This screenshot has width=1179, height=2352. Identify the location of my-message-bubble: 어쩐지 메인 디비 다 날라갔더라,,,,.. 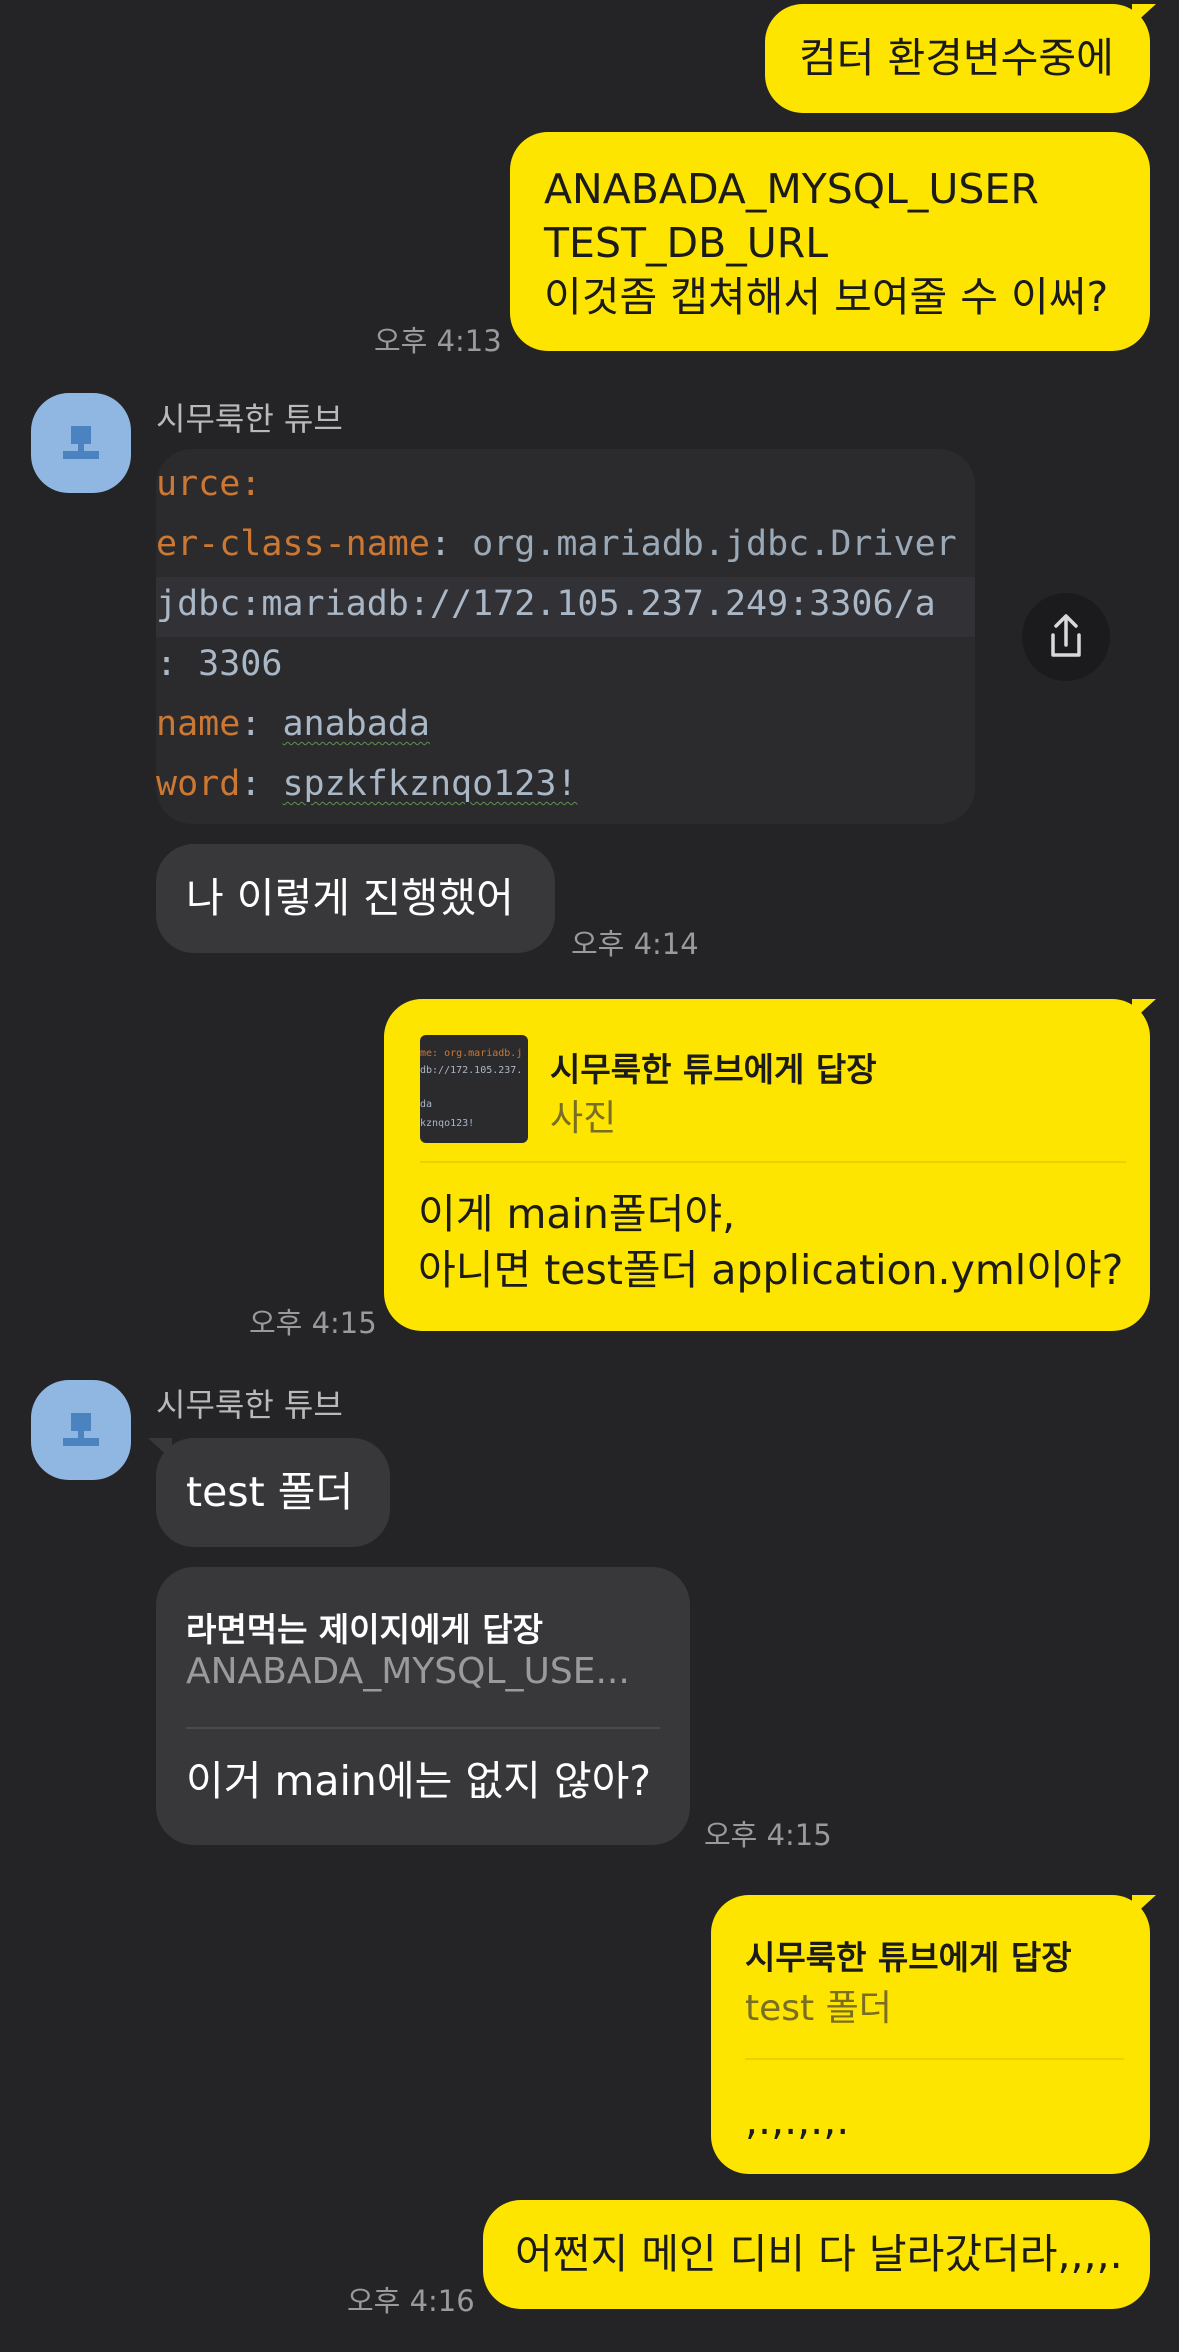
(816, 2254).